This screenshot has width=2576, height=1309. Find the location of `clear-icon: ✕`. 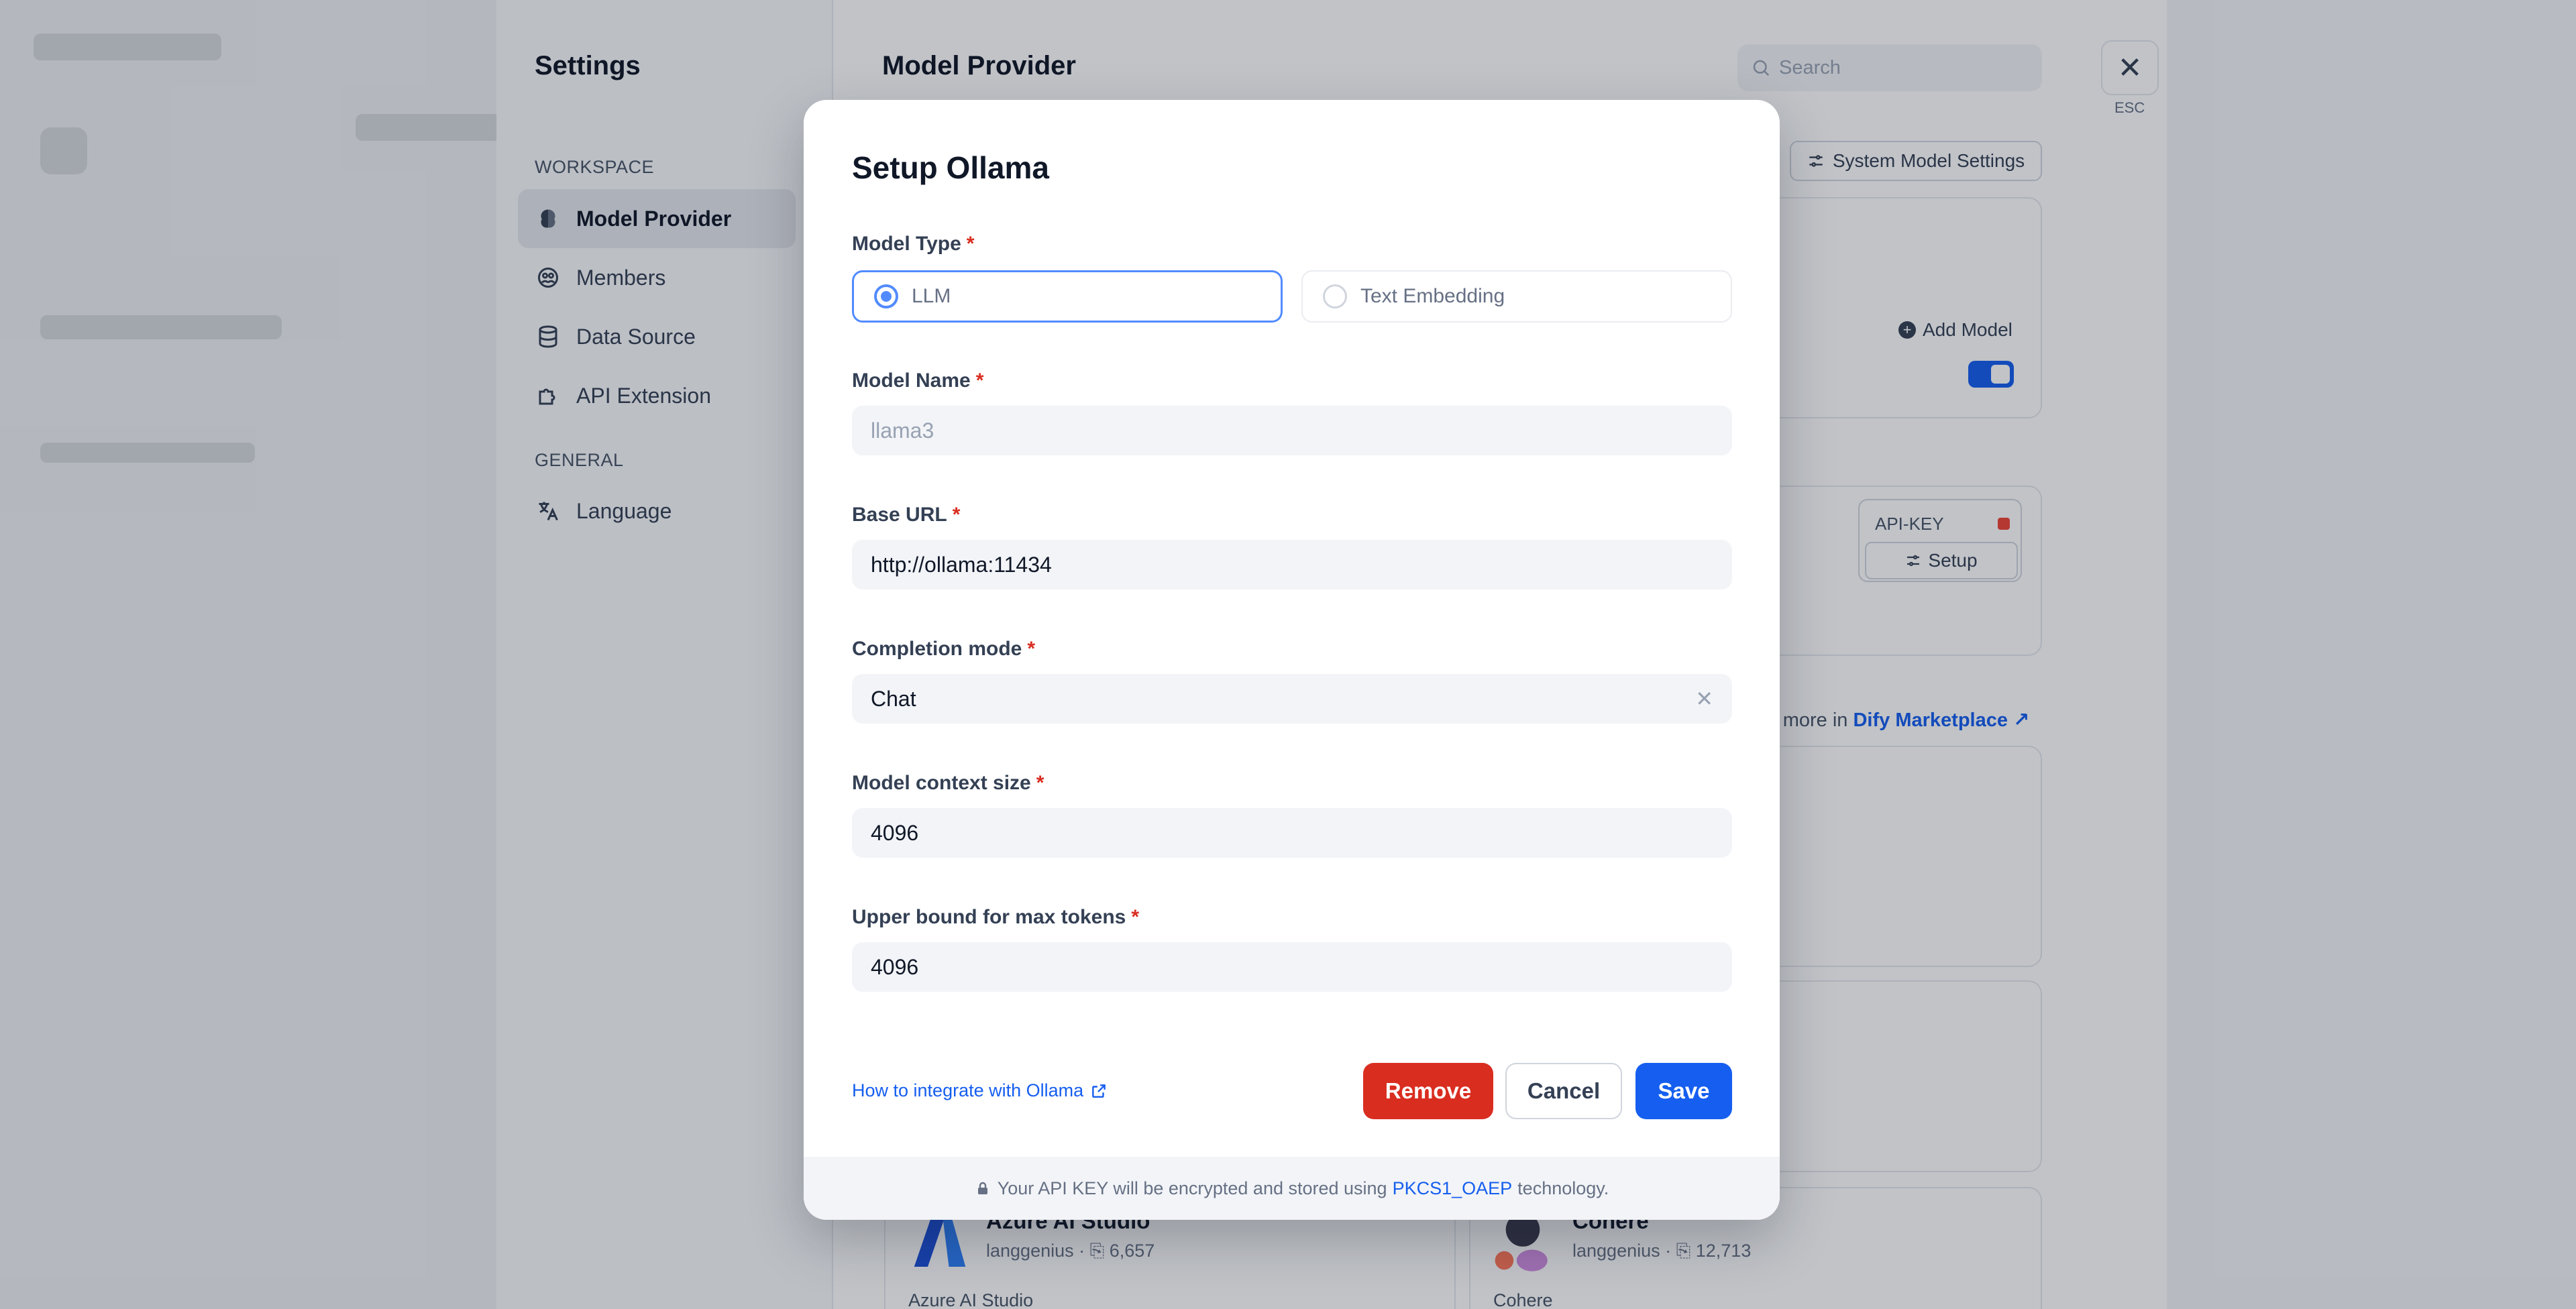

clear-icon: ✕ is located at coordinates (1704, 699).